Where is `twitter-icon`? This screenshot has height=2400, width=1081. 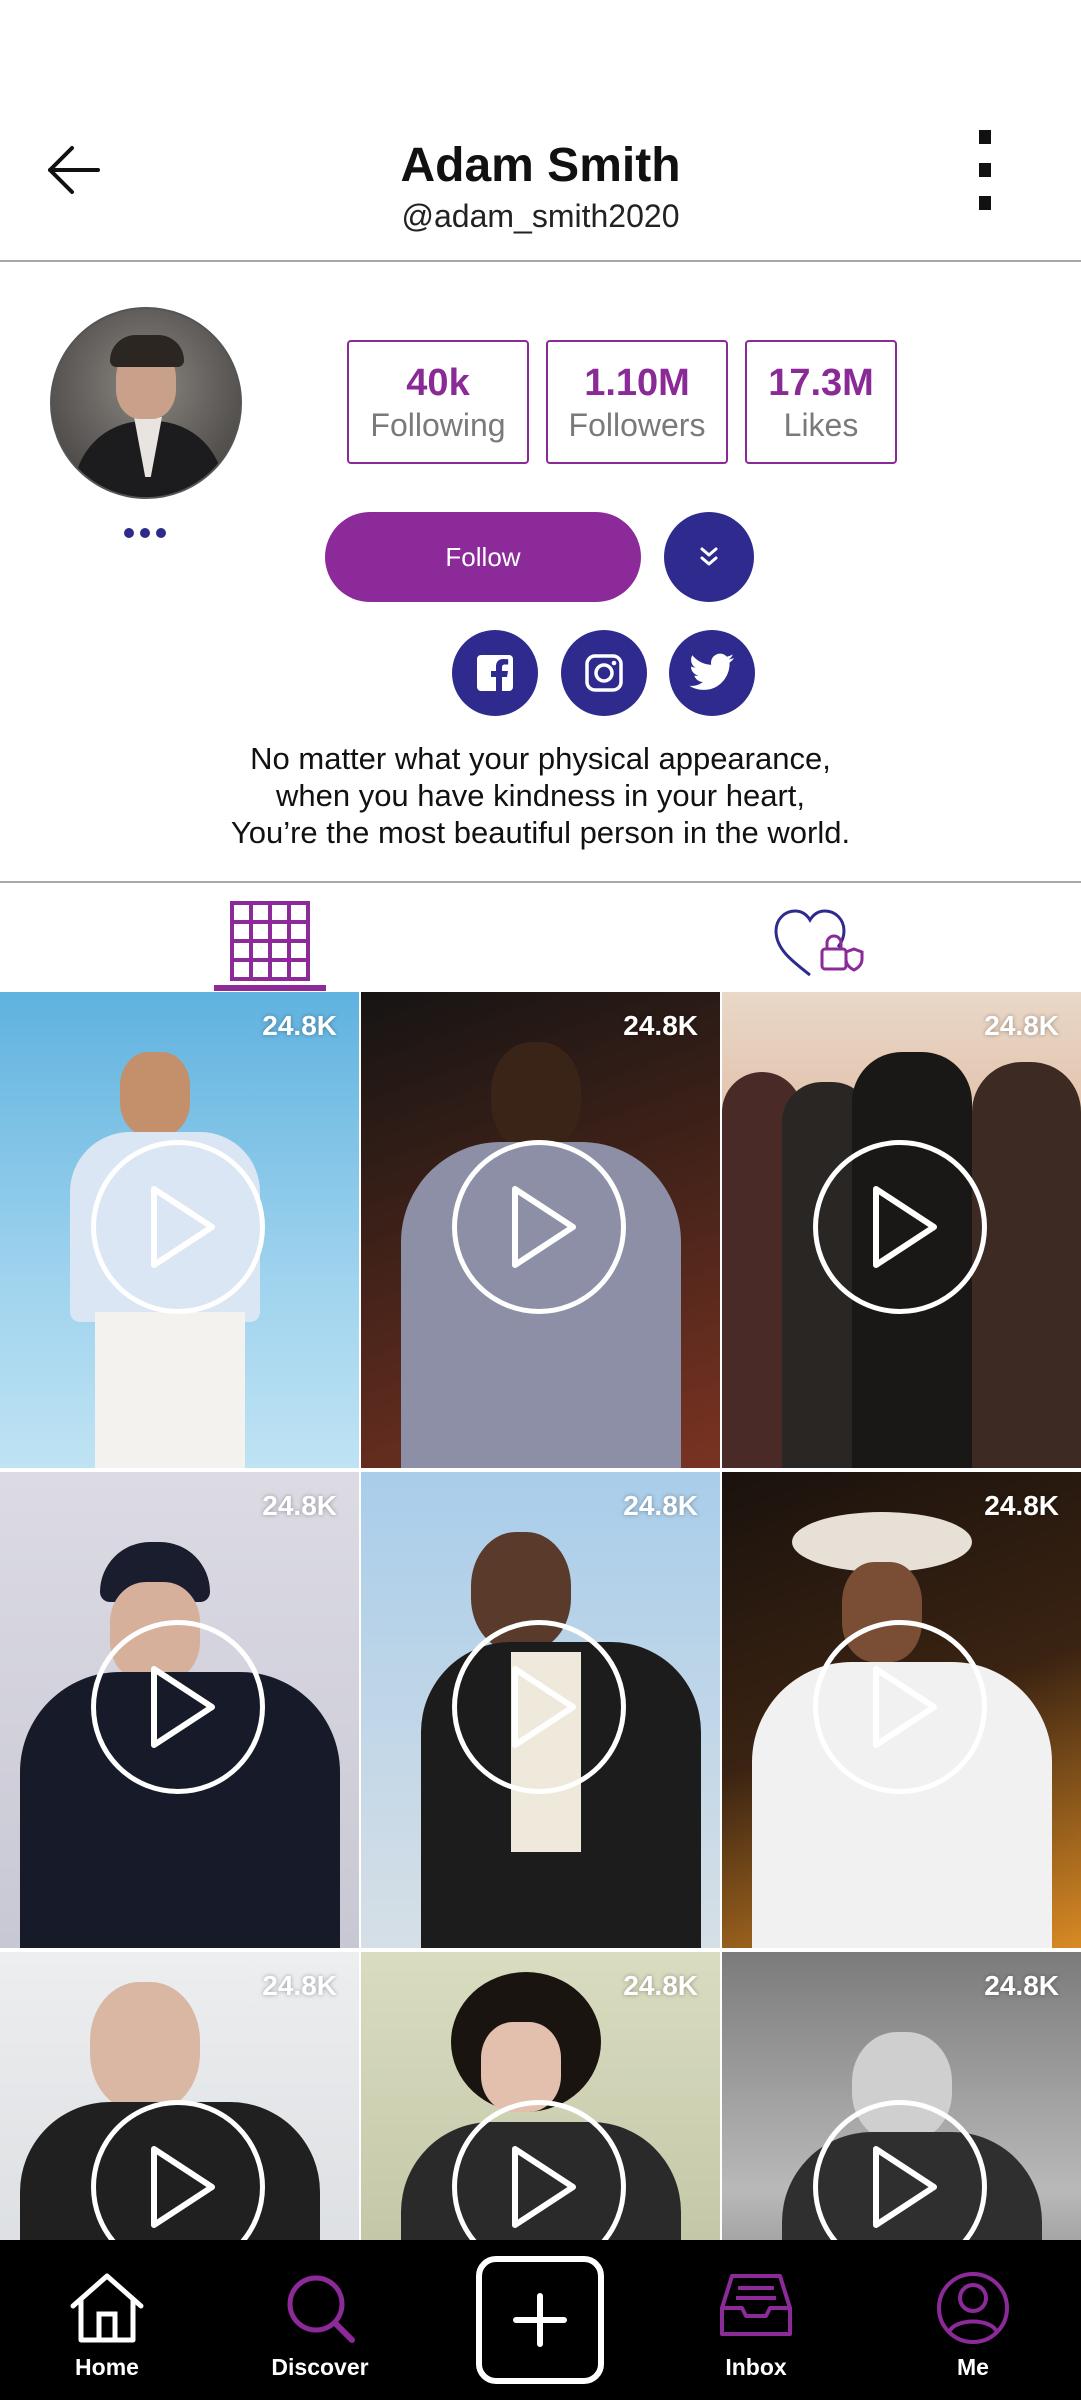 twitter-icon is located at coordinates (711, 671).